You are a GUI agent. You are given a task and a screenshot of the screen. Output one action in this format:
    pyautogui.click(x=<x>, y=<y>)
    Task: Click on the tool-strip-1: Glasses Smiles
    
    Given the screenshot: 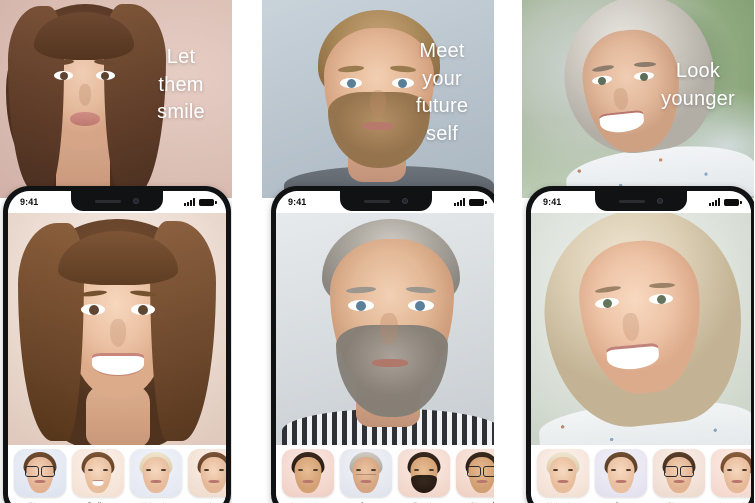 What is the action you would take?
    pyautogui.click(x=117, y=474)
    